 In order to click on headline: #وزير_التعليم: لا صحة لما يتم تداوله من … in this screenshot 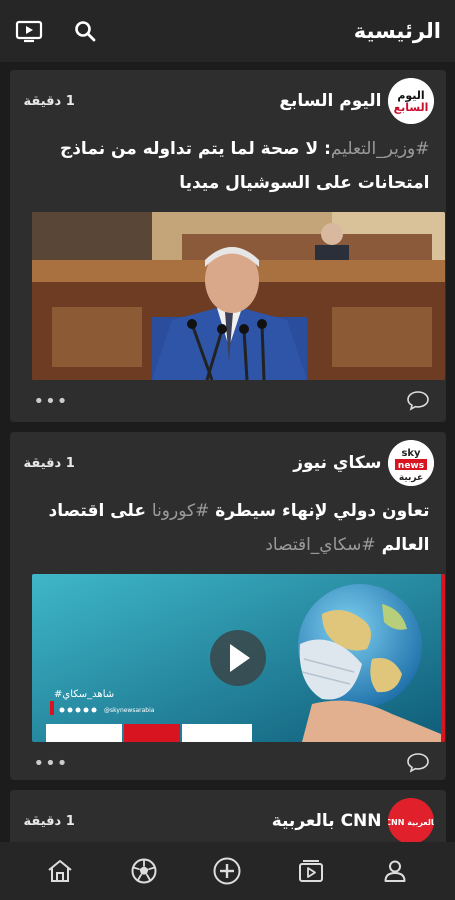, I will do `click(228, 166)`.